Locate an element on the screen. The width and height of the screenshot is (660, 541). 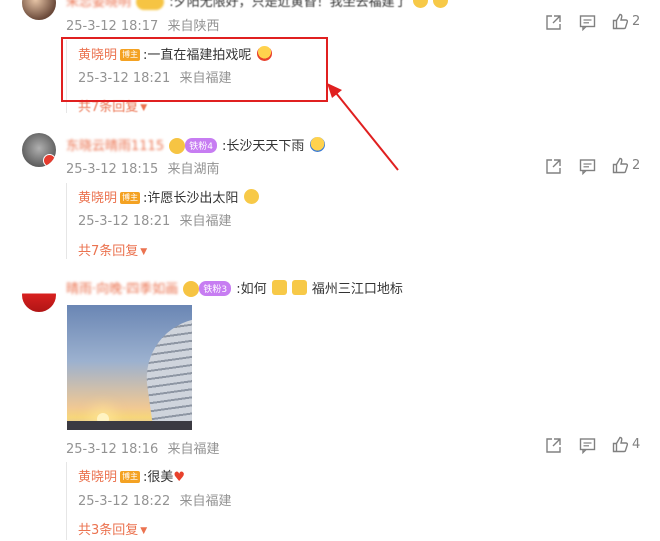
reply-meta: 25-3-12 18:22 来自福建 is located at coordinates (154, 499).